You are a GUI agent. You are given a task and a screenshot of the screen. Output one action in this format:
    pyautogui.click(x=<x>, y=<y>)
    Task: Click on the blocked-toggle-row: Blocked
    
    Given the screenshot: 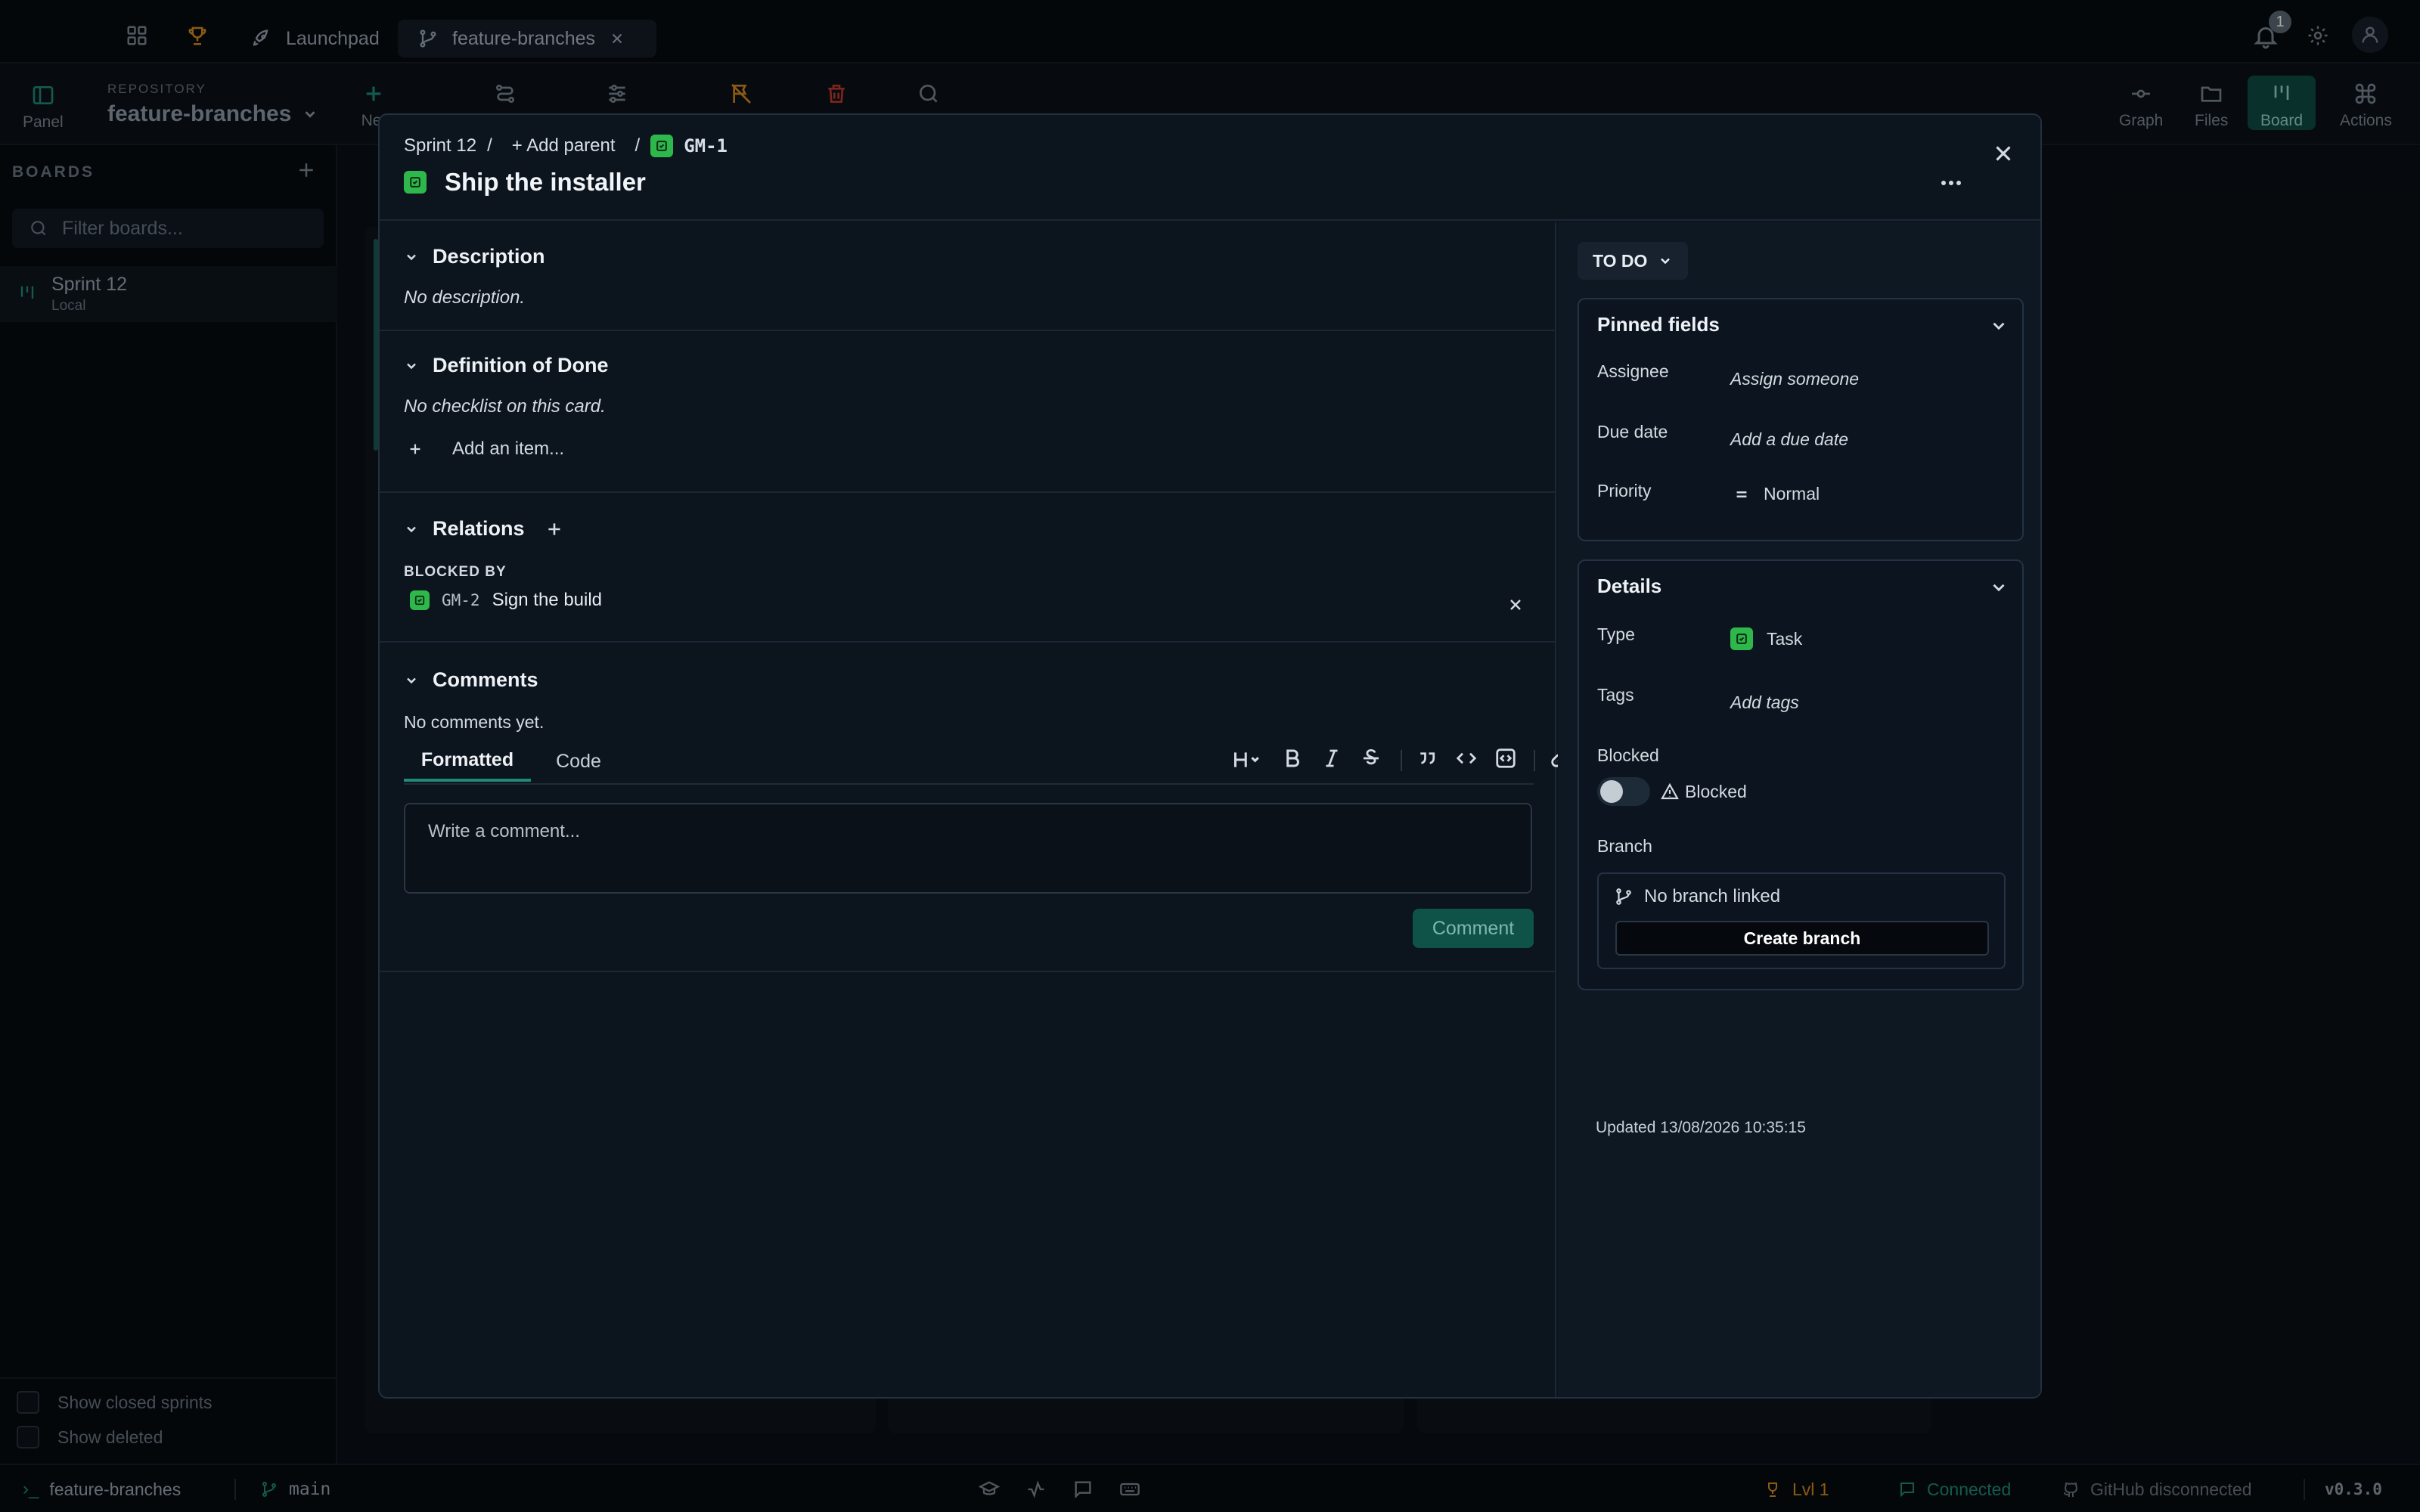 What is the action you would take?
    pyautogui.click(x=1672, y=791)
    